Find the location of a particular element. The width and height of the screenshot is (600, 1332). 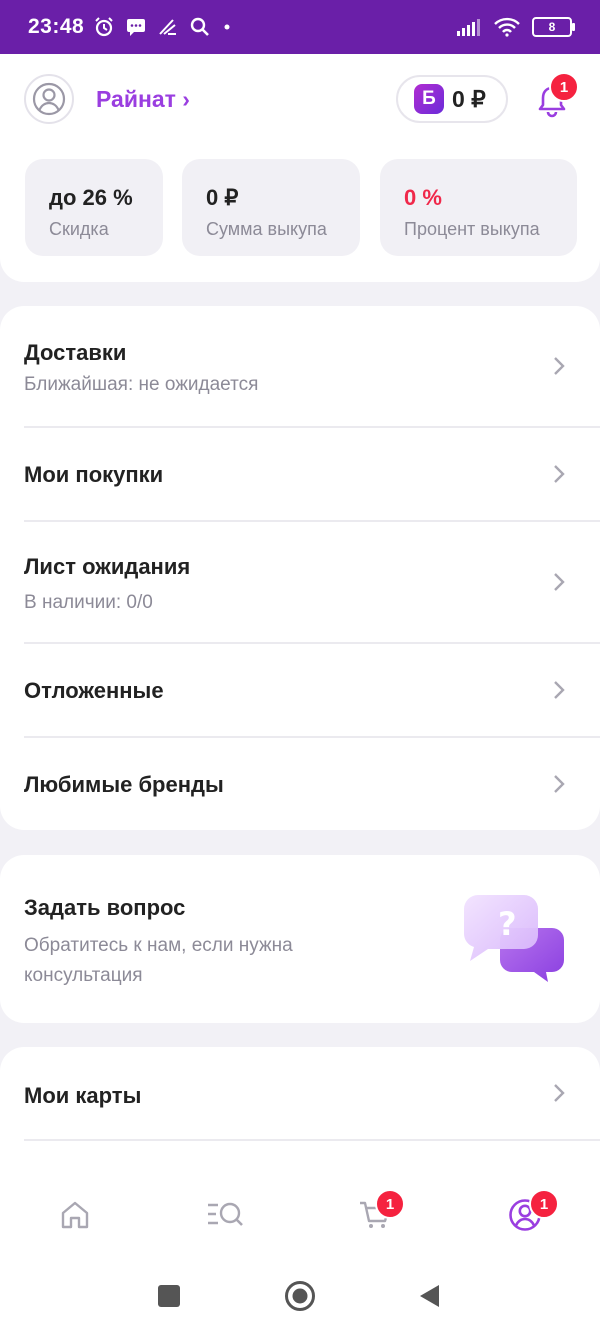

divider is located at coordinates (312, 1140).